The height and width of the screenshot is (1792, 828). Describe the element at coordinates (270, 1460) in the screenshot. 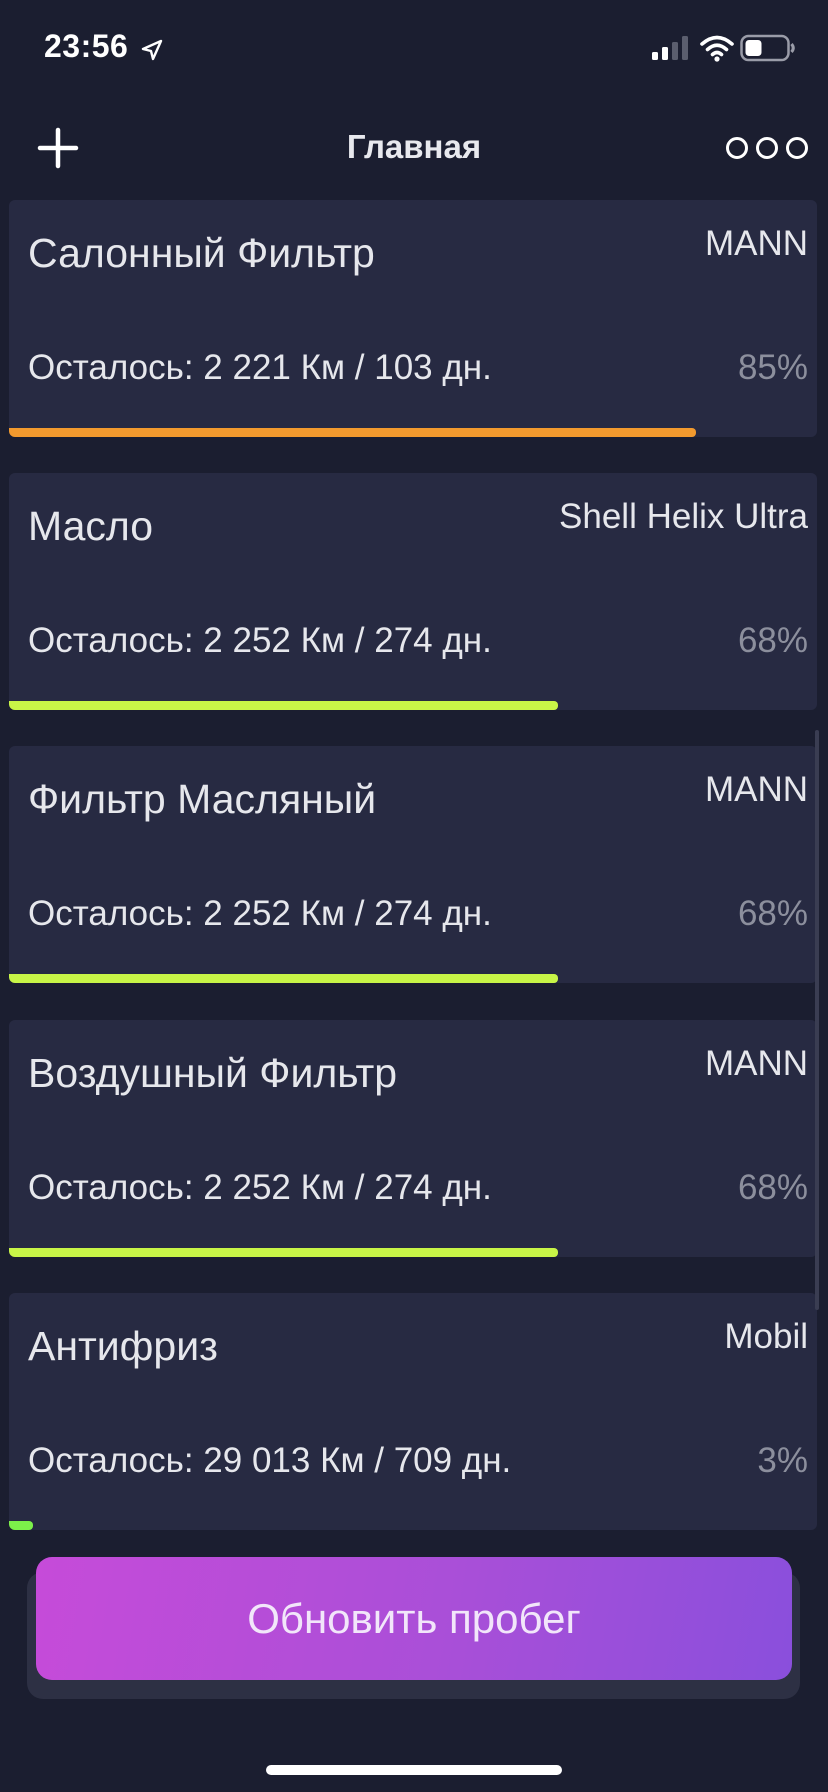

I see `item-remaining: Осталось: 29 013 Км / 709 дн.` at that location.